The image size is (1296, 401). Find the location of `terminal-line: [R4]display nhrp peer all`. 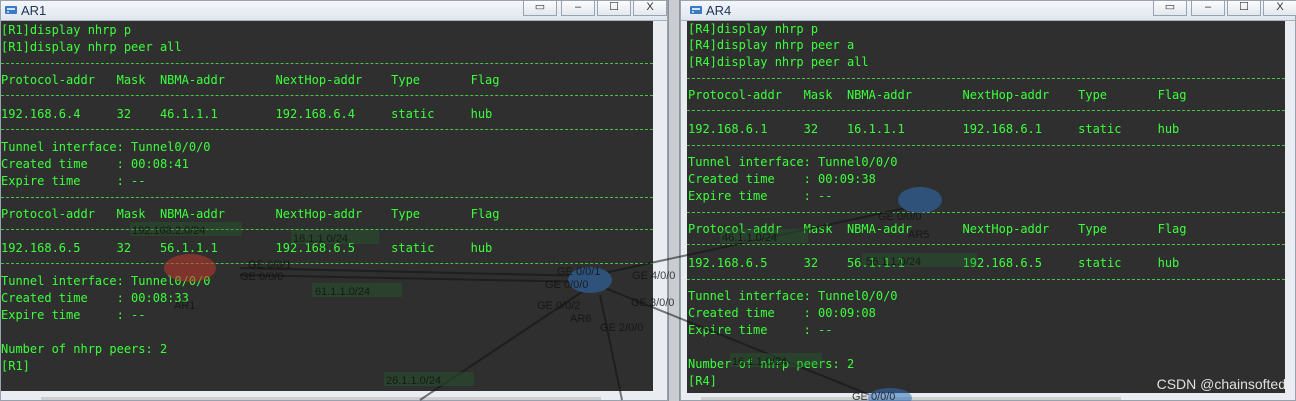

terminal-line: [R4]display nhrp peer all is located at coordinates (778, 62).